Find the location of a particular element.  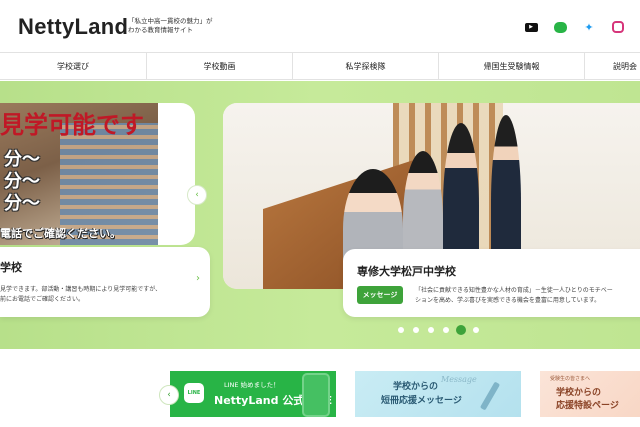

main-nav: 学校選び 学校動画 私学探検隊 帰国生受験情報 説明会 is located at coordinates (320, 66).